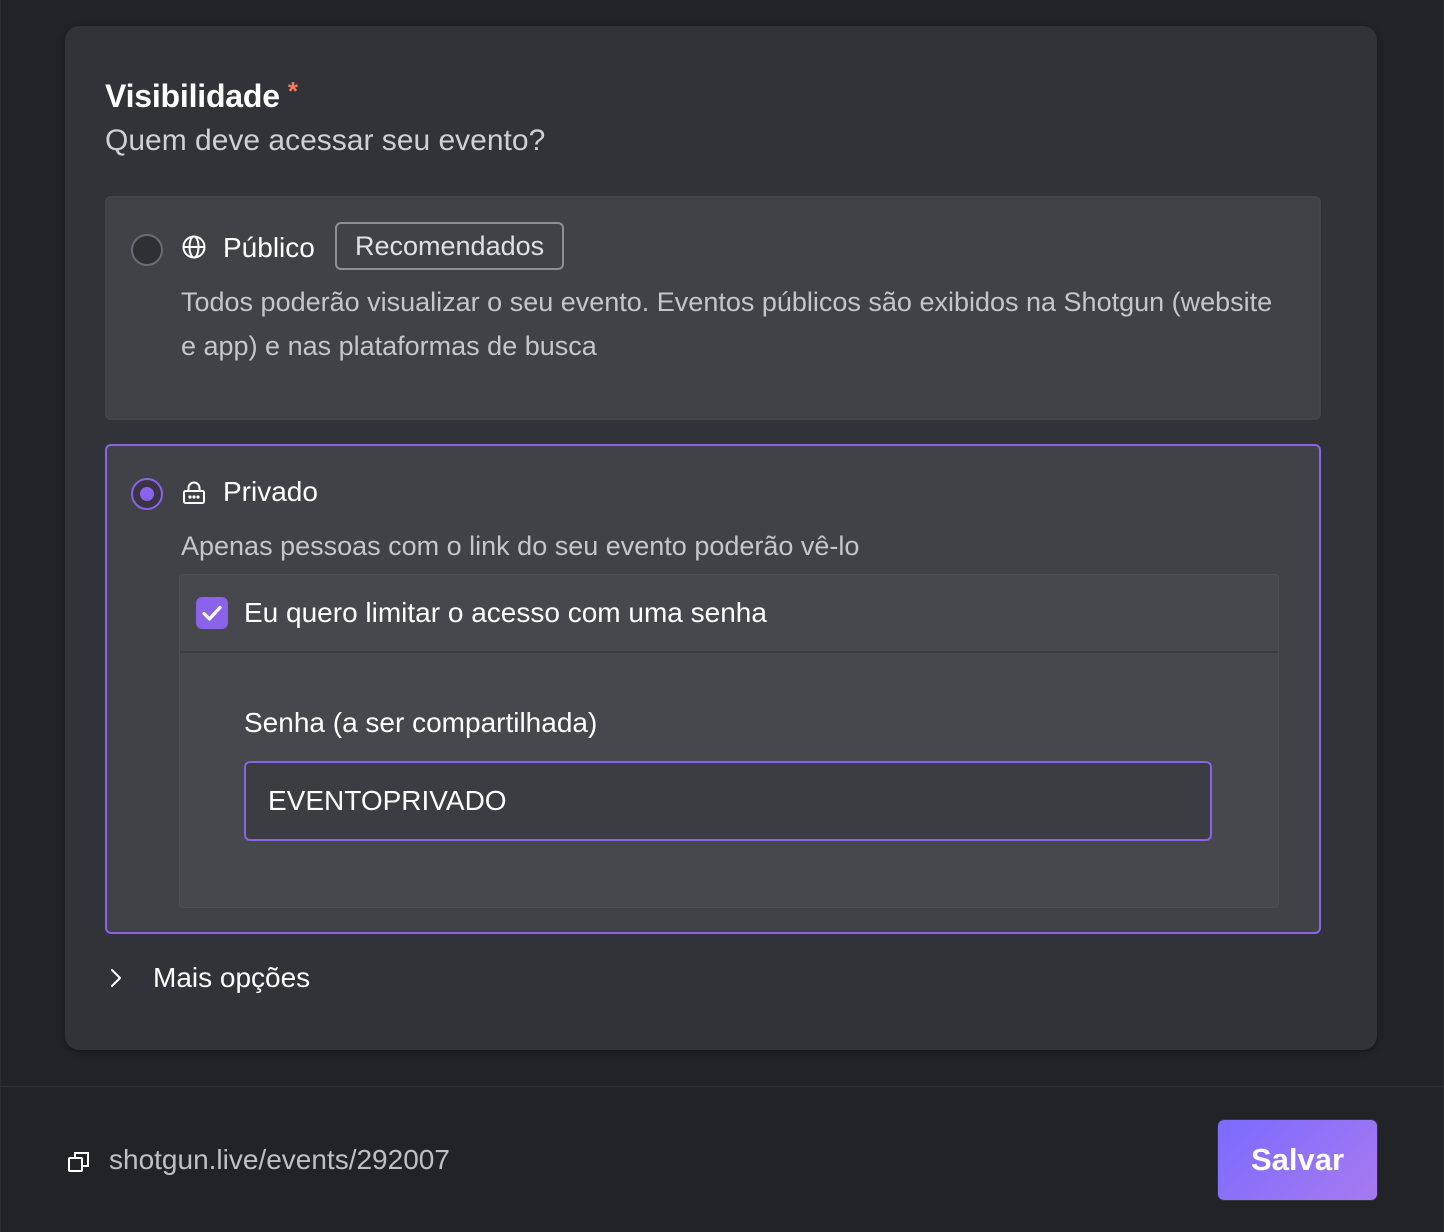  I want to click on checkmark-icon, so click(212, 613).